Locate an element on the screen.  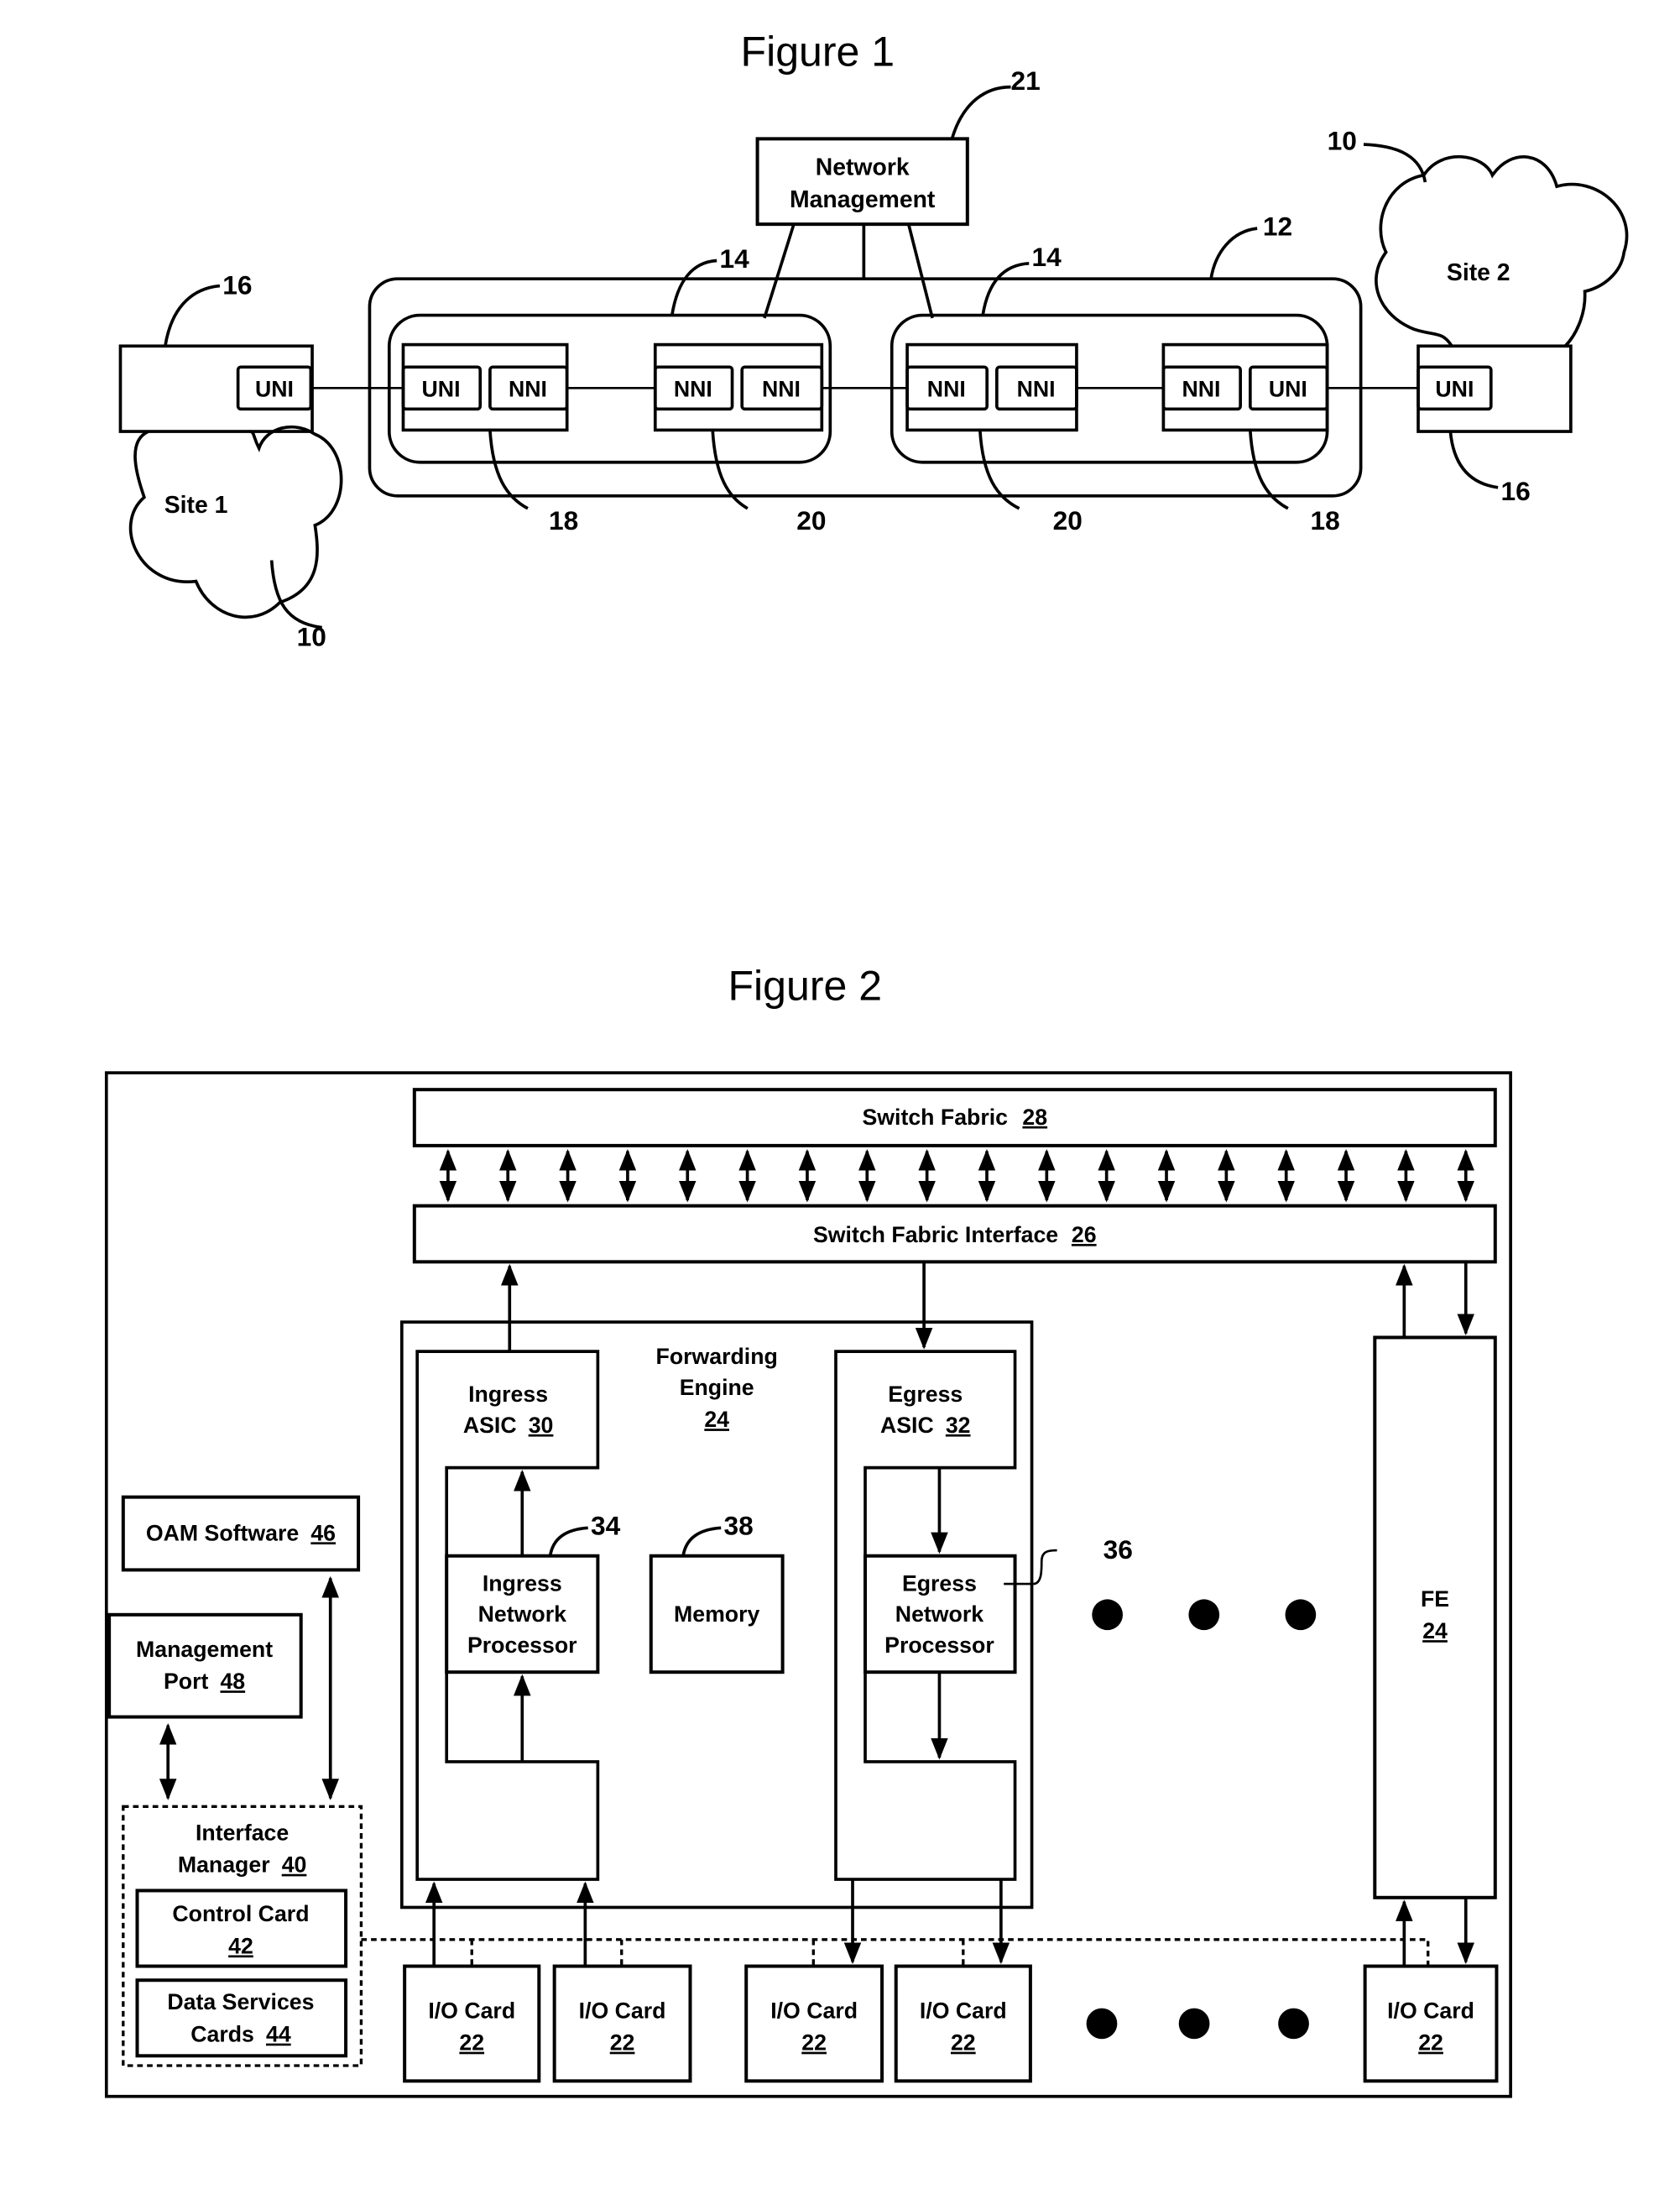
customer-edge-right: UNI is located at coordinates (1495, 388).